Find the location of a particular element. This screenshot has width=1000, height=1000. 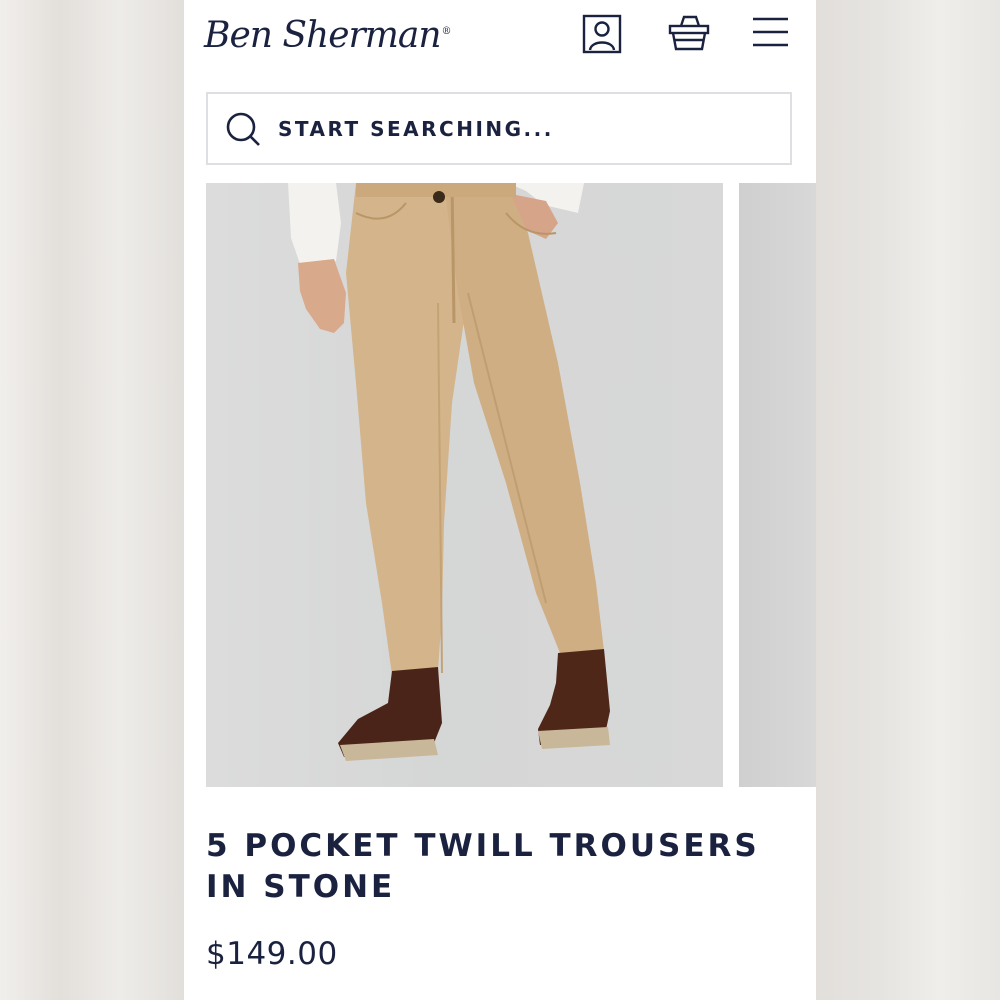

brand-logo: Ben Sherman® is located at coordinates (328, 34).